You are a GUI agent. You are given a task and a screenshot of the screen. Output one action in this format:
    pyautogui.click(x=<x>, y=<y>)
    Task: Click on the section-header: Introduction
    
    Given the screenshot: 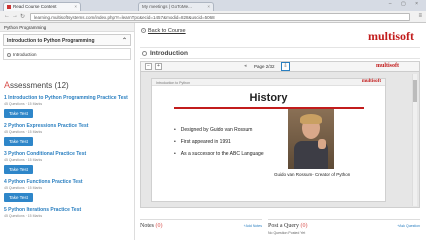 What is the action you would take?
    pyautogui.click(x=280, y=53)
    